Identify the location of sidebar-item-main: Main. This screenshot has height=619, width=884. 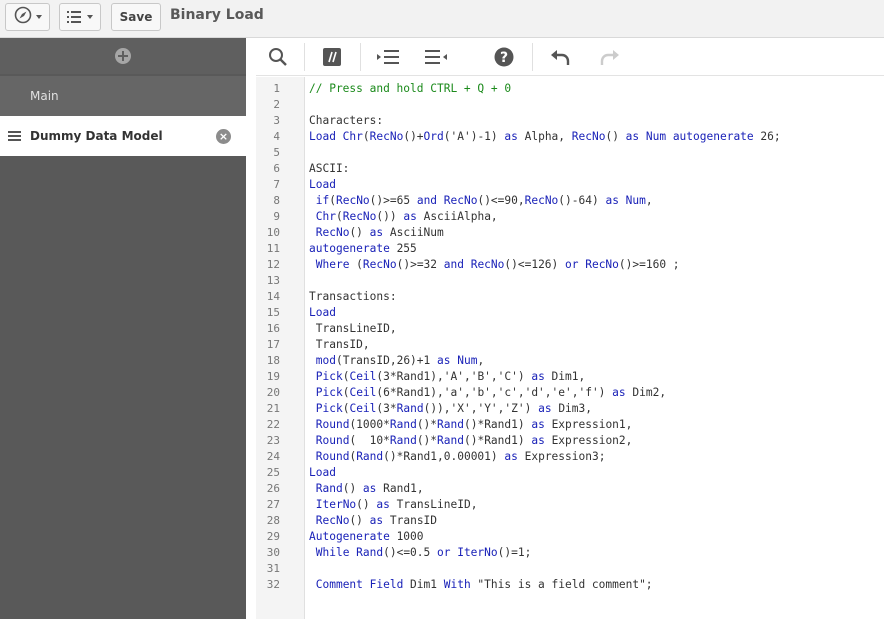
(123, 96).